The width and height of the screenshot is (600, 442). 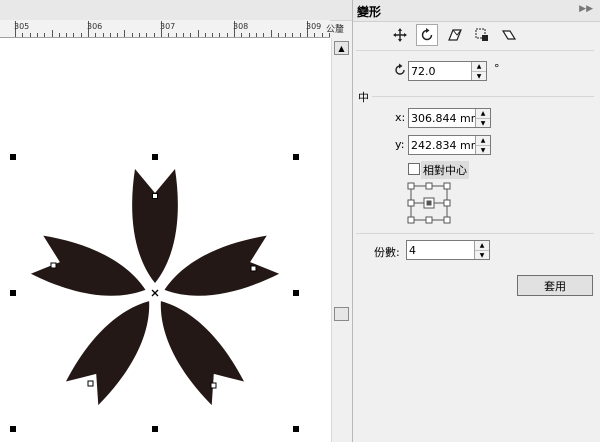 I want to click on scroll-up-button: ▲, so click(x=341, y=48).